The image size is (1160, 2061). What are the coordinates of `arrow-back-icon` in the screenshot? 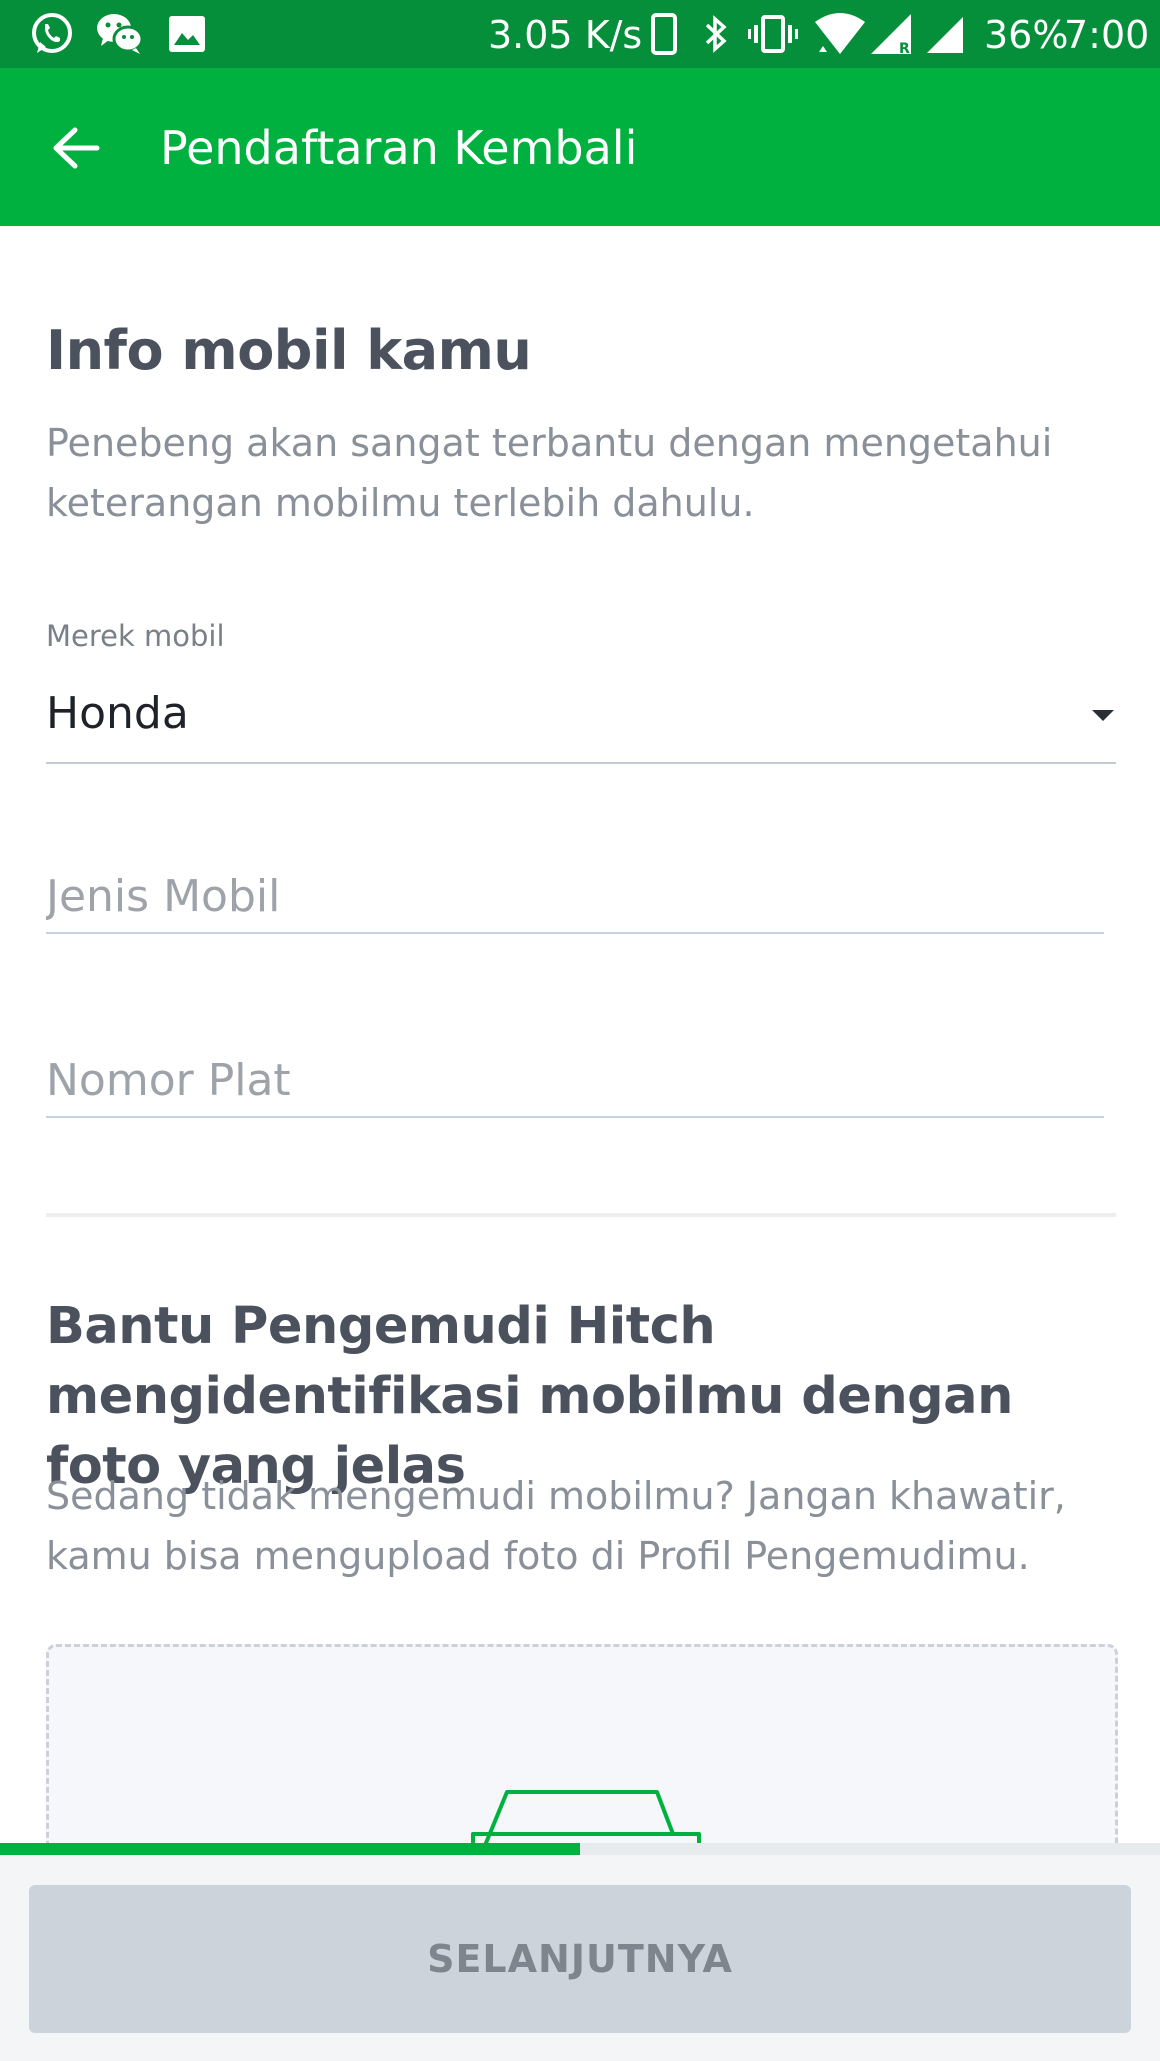 It's located at (76, 148).